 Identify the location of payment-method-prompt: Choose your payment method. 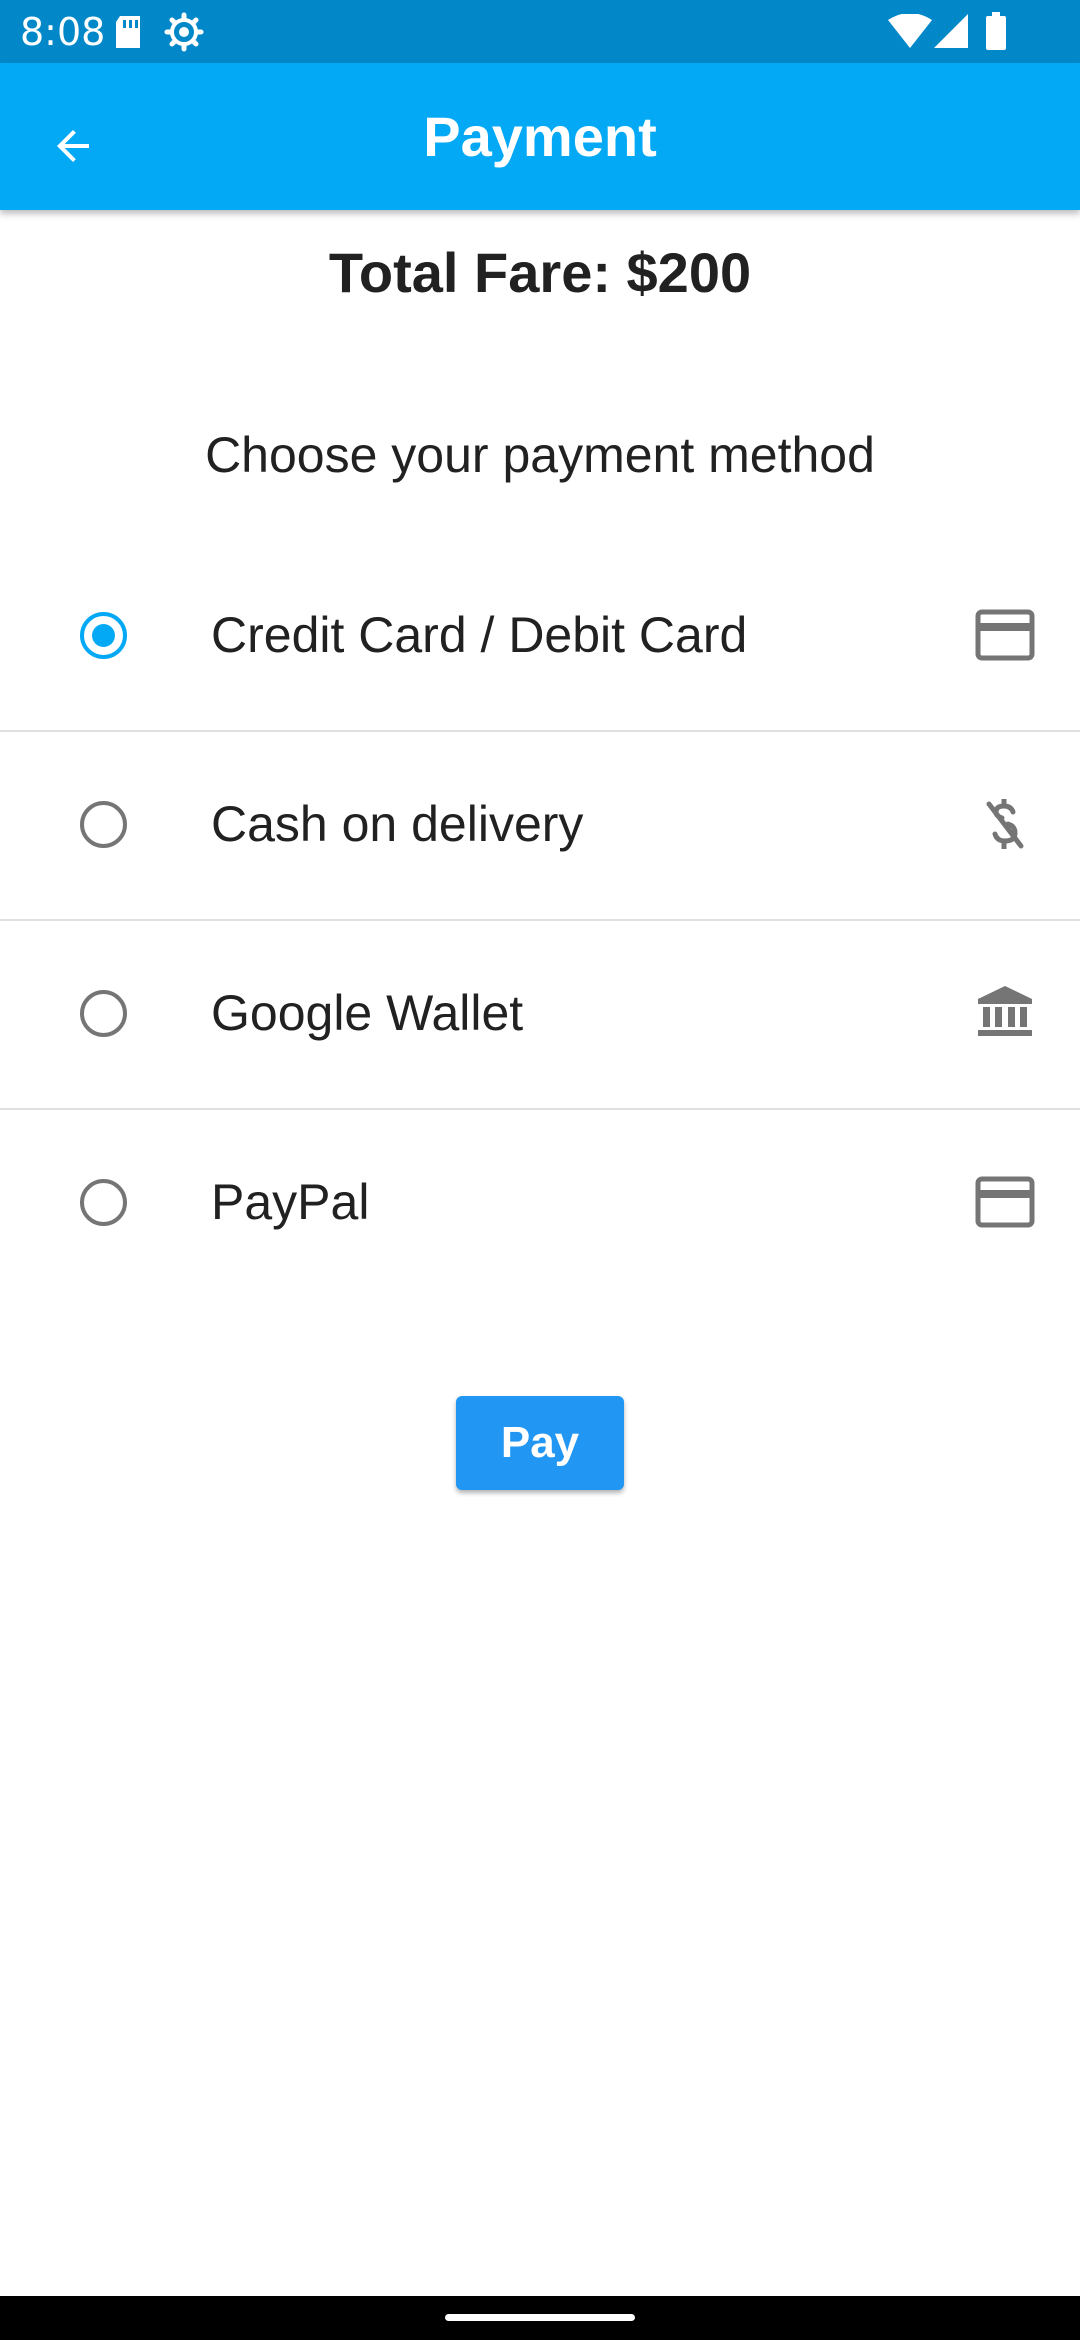
(540, 455).